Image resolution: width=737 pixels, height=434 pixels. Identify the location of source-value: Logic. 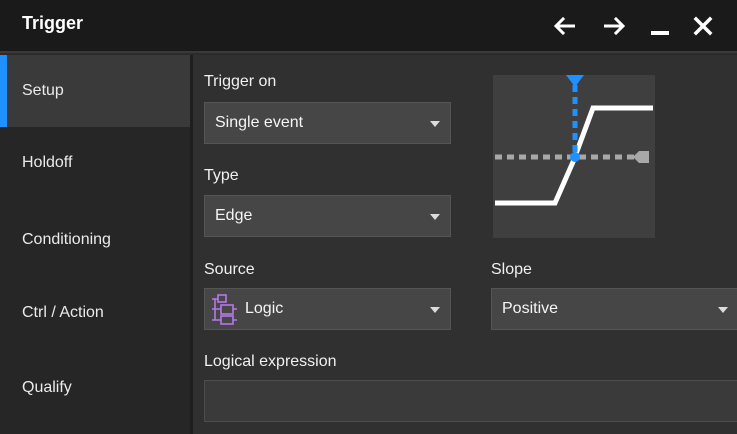
(264, 308).